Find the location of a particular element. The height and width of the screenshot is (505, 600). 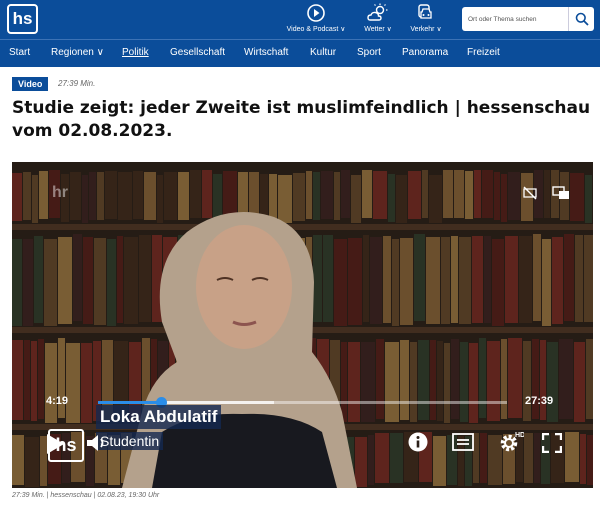

info-icon is located at coordinates (418, 442).